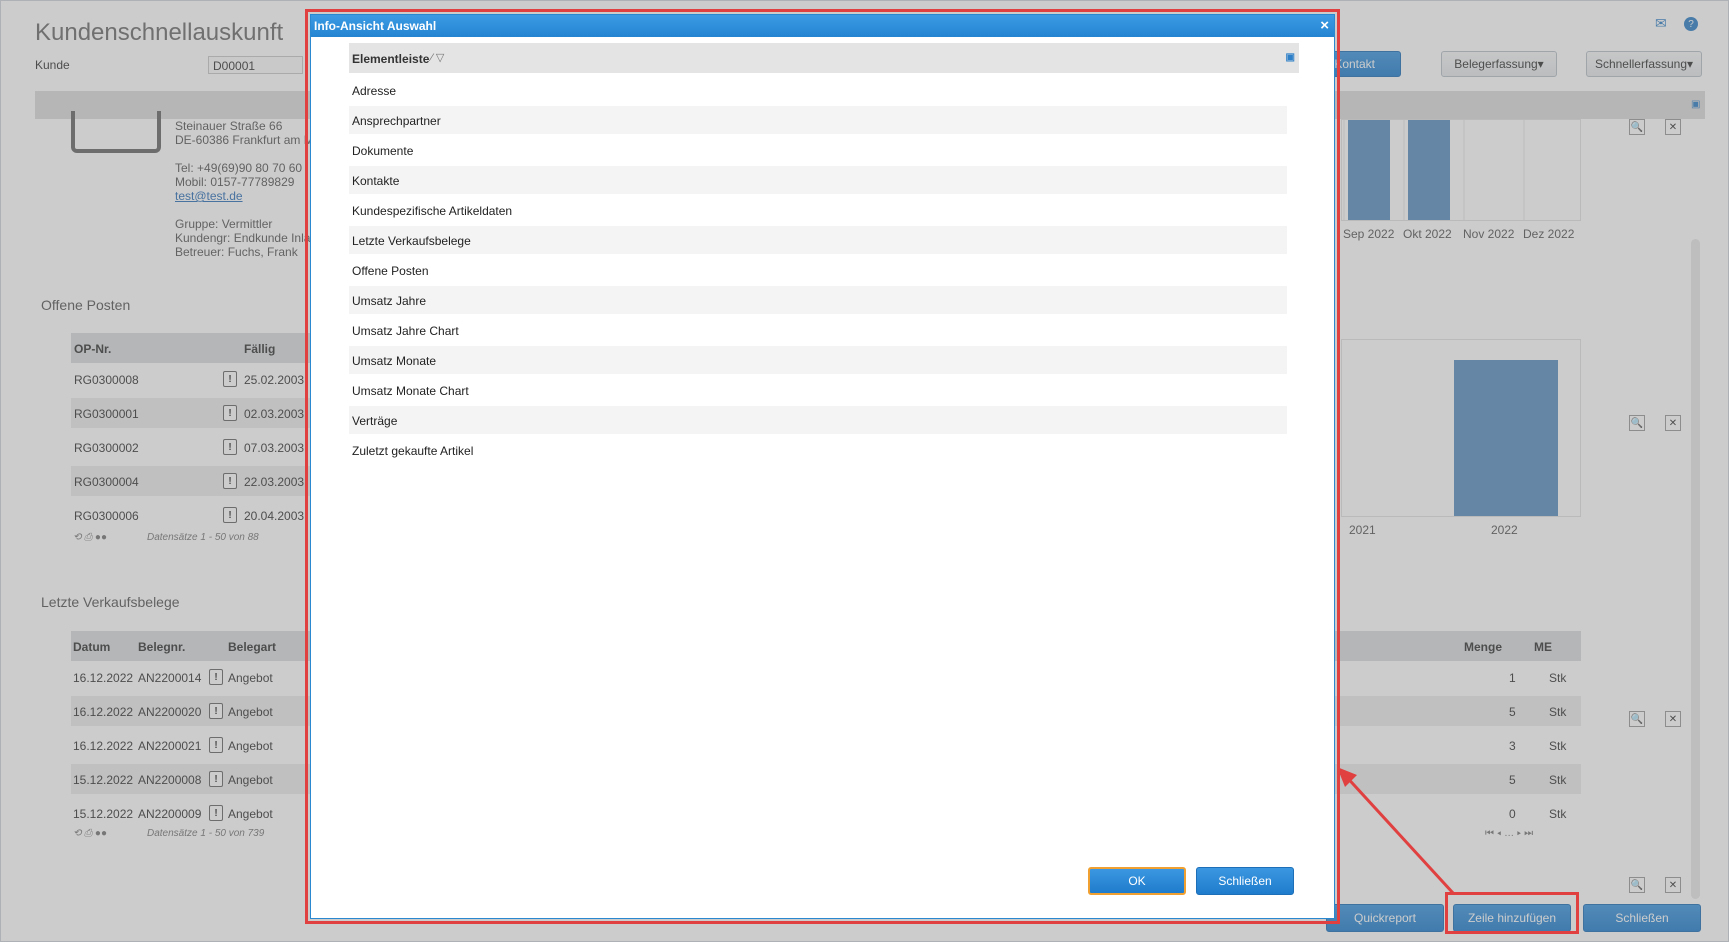  Describe the element at coordinates (818, 330) in the screenshot. I see `list-item: Umsatz Jahre Chart` at that location.